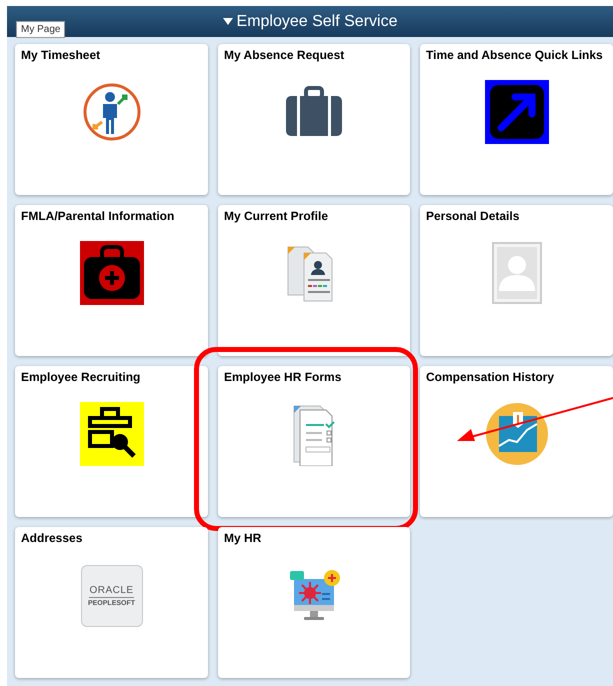 The image size is (613, 686). Describe the element at coordinates (98, 215) in the screenshot. I see `tile-title: FMLA/Parental Information` at that location.